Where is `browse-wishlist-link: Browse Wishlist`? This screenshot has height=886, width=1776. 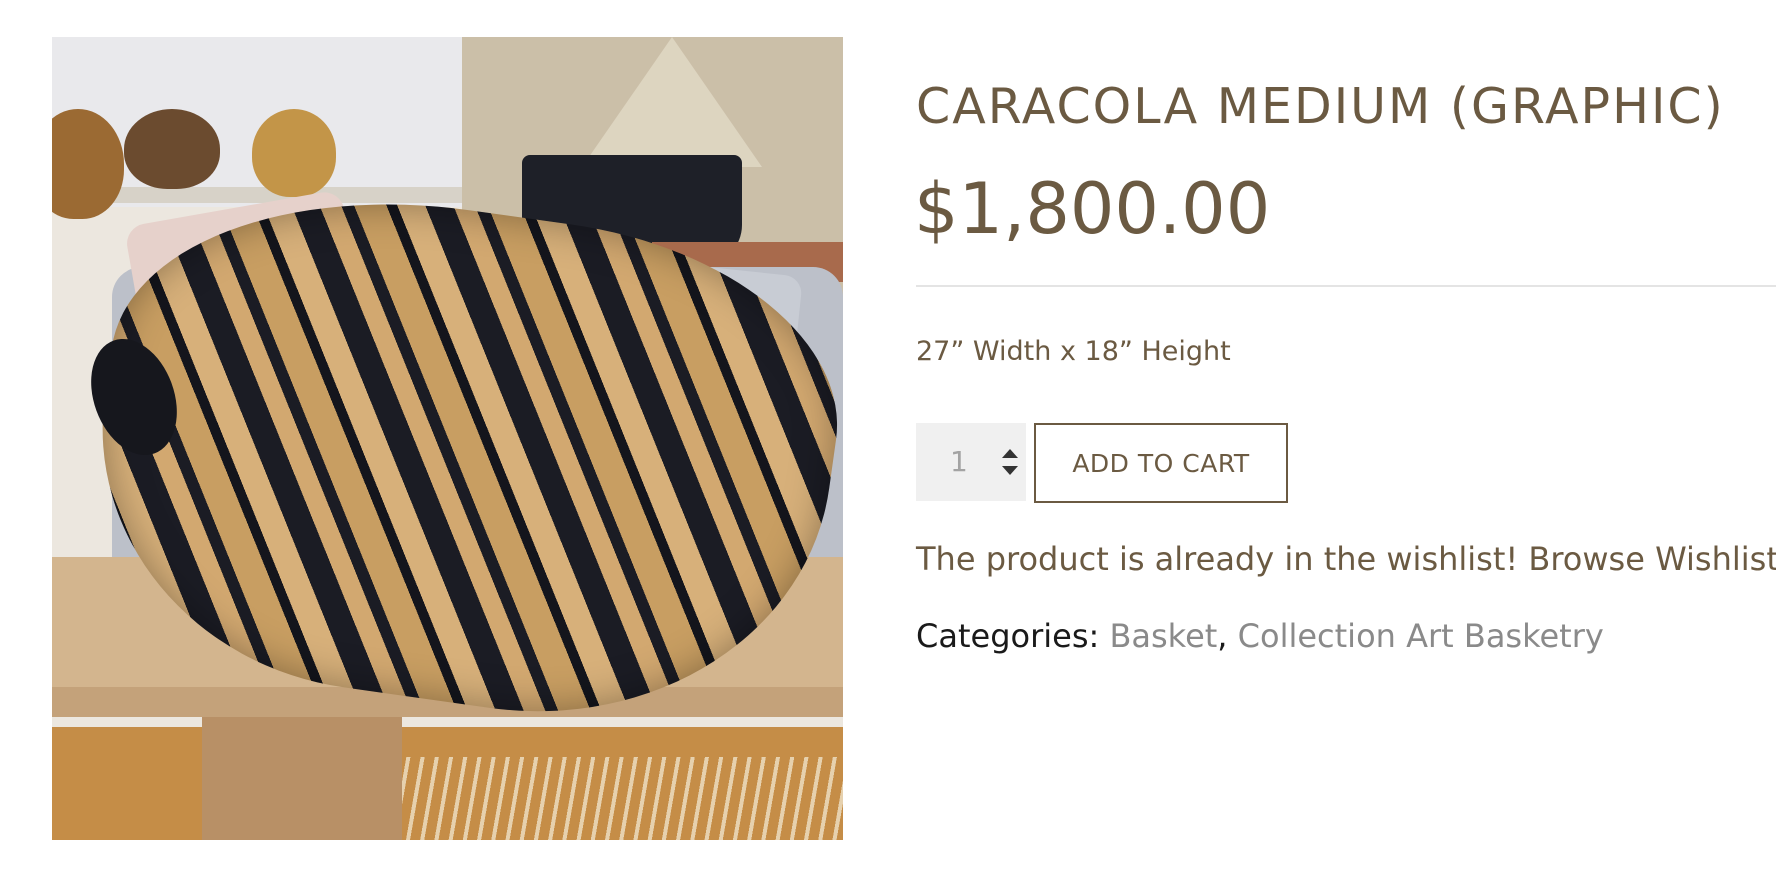
browse-wishlist-link: Browse Wishlist is located at coordinates (1652, 559).